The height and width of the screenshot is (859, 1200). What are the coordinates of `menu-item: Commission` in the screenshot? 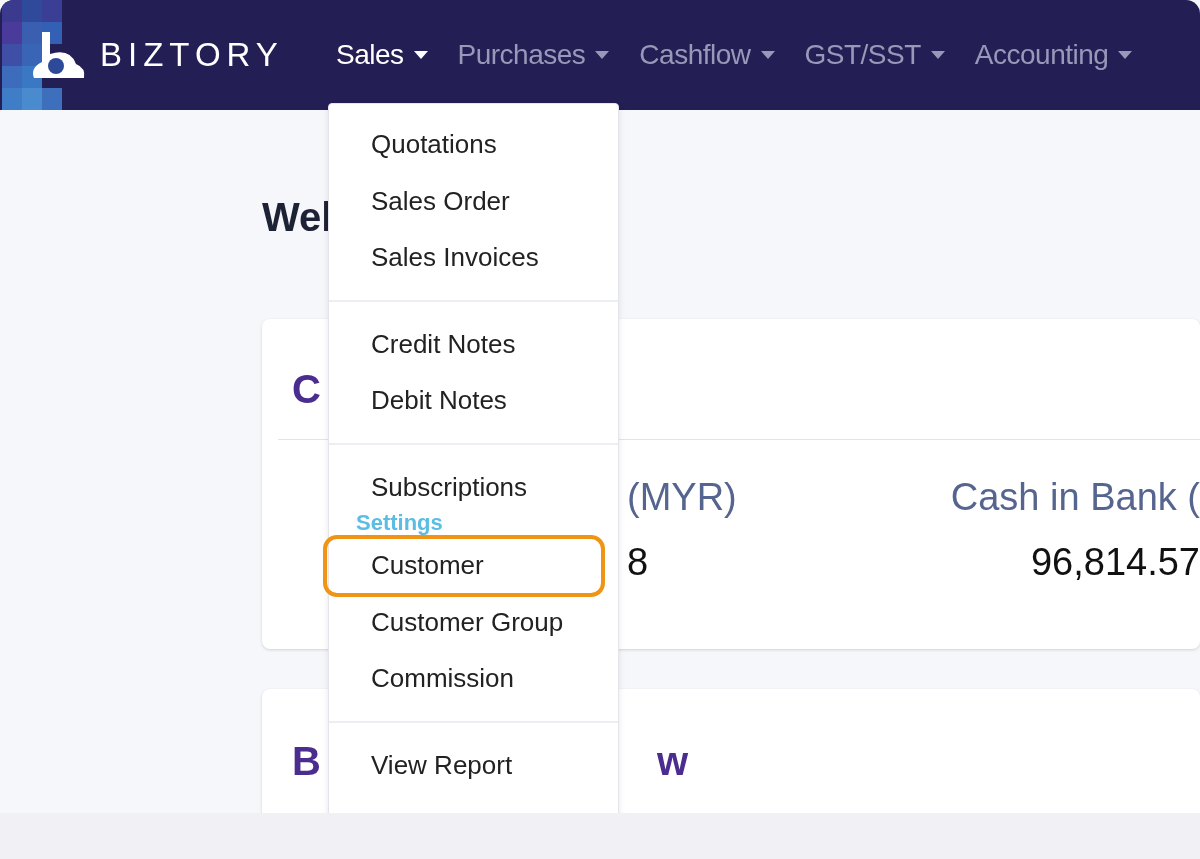 It's located at (473, 678).